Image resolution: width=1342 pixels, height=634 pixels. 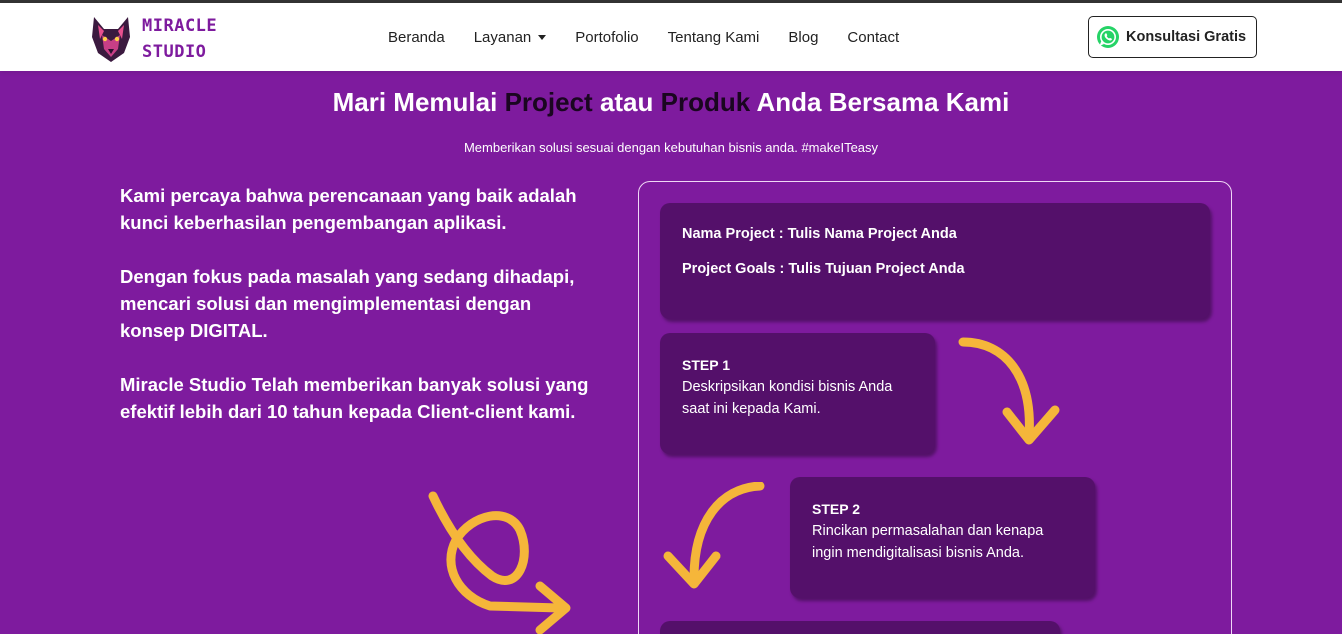 What do you see at coordinates (179, 39) in the screenshot?
I see `brand-name: MIRACLE STUDIO` at bounding box center [179, 39].